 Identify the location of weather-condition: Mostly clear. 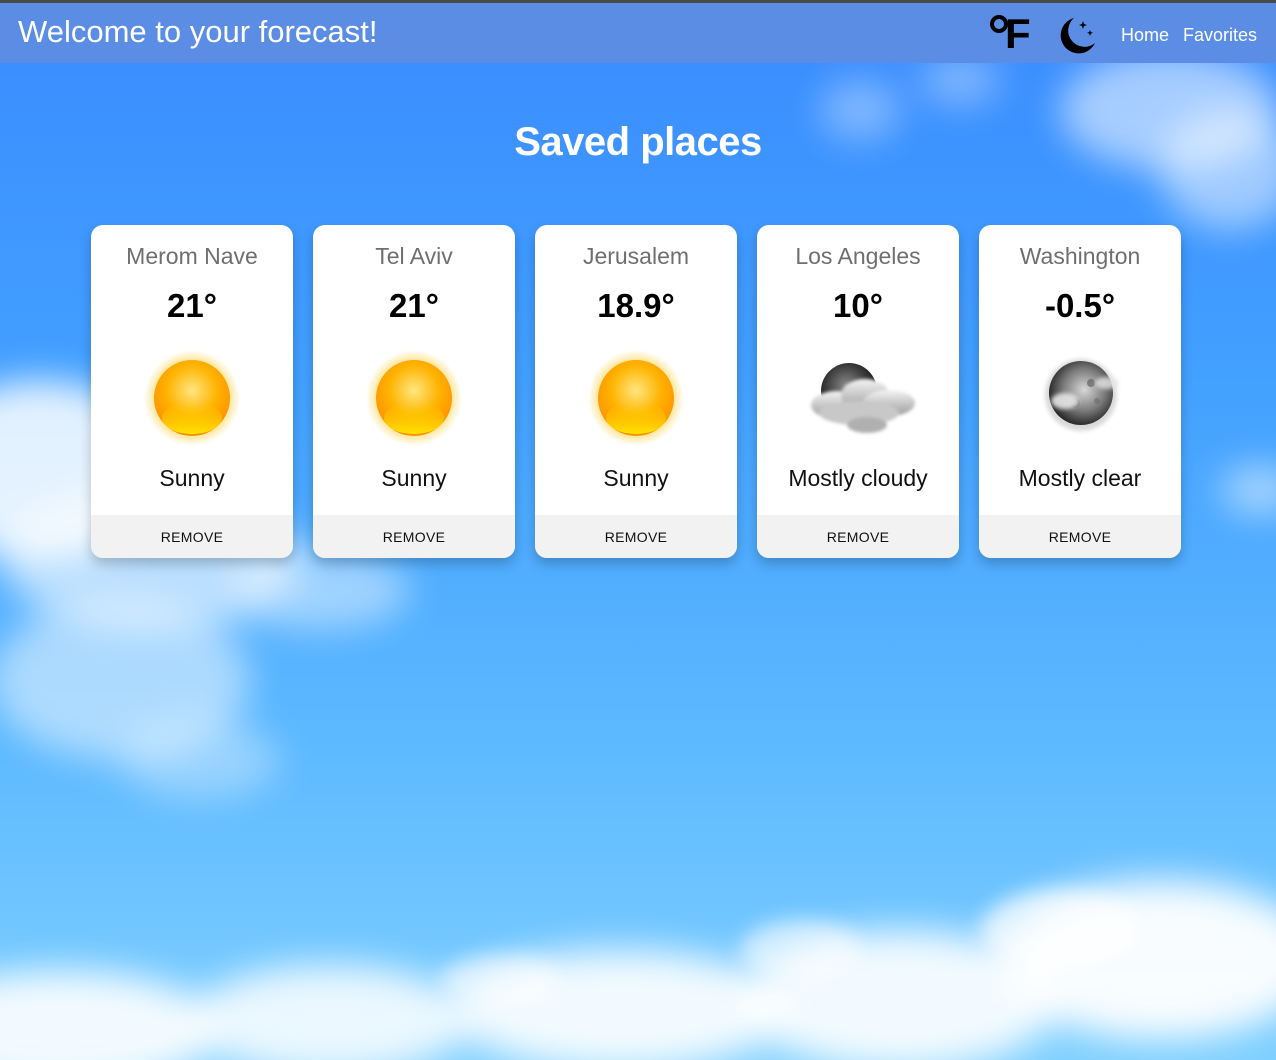
(1080, 478).